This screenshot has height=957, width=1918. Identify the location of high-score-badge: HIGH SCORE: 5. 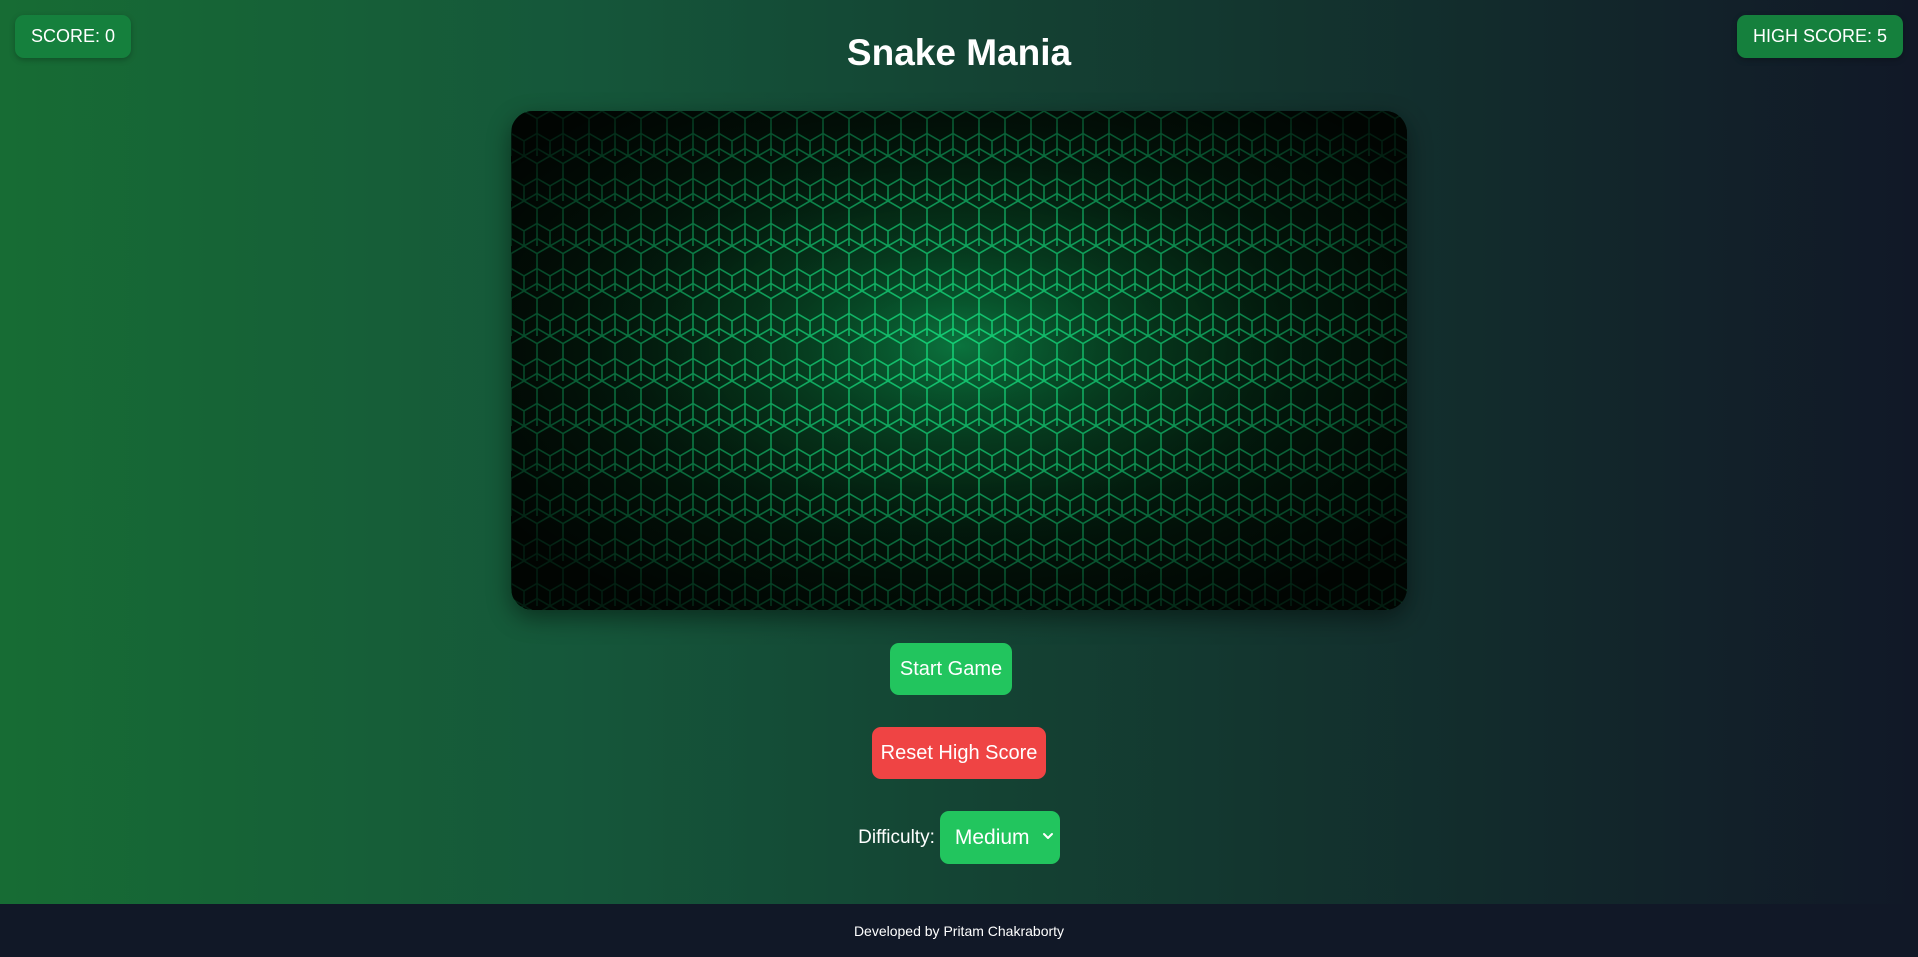
(1819, 36).